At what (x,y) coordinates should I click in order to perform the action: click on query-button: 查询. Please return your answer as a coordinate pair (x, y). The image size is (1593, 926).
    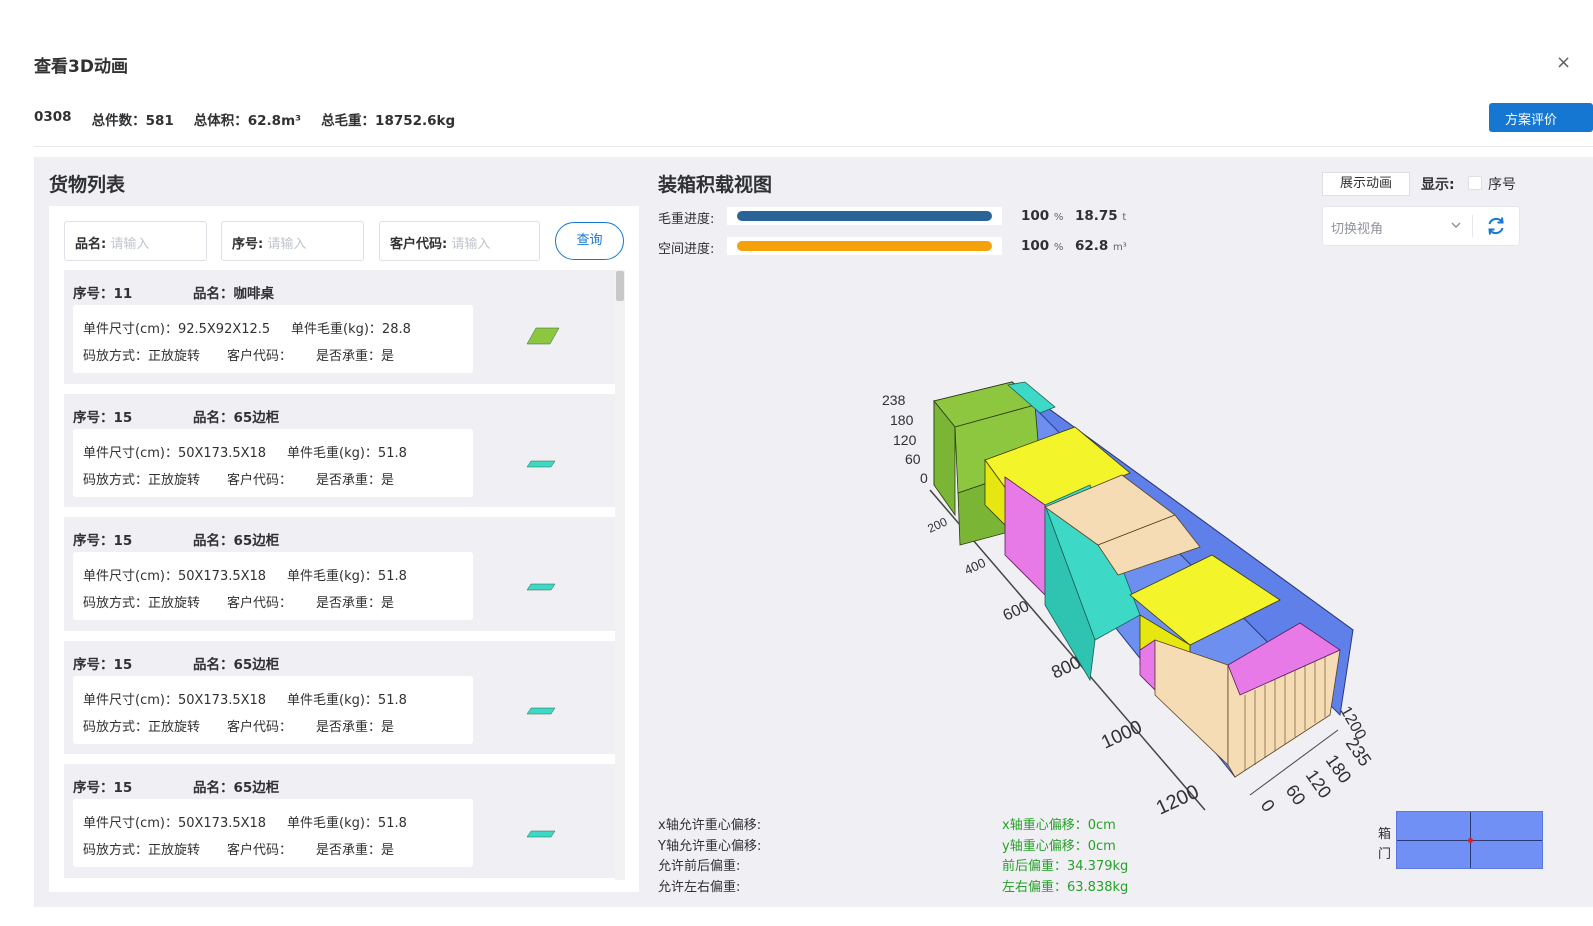
    Looking at the image, I should click on (589, 241).